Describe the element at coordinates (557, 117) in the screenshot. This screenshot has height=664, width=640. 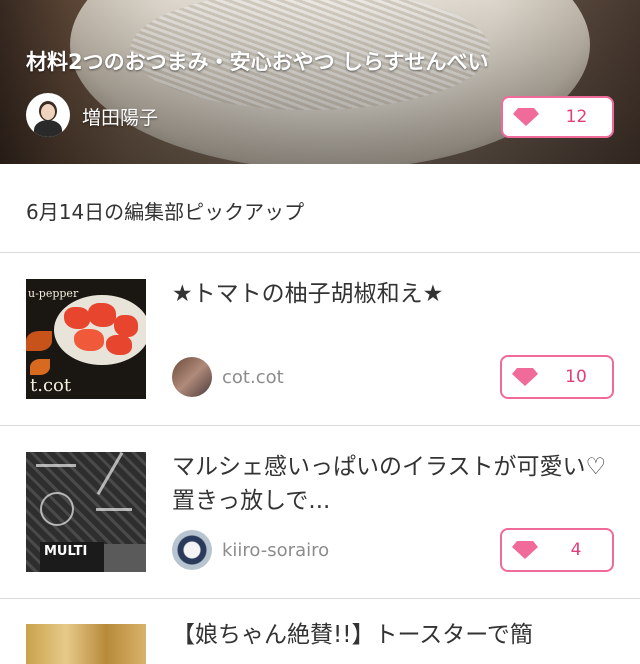
I see `hero-like-button: 12` at that location.